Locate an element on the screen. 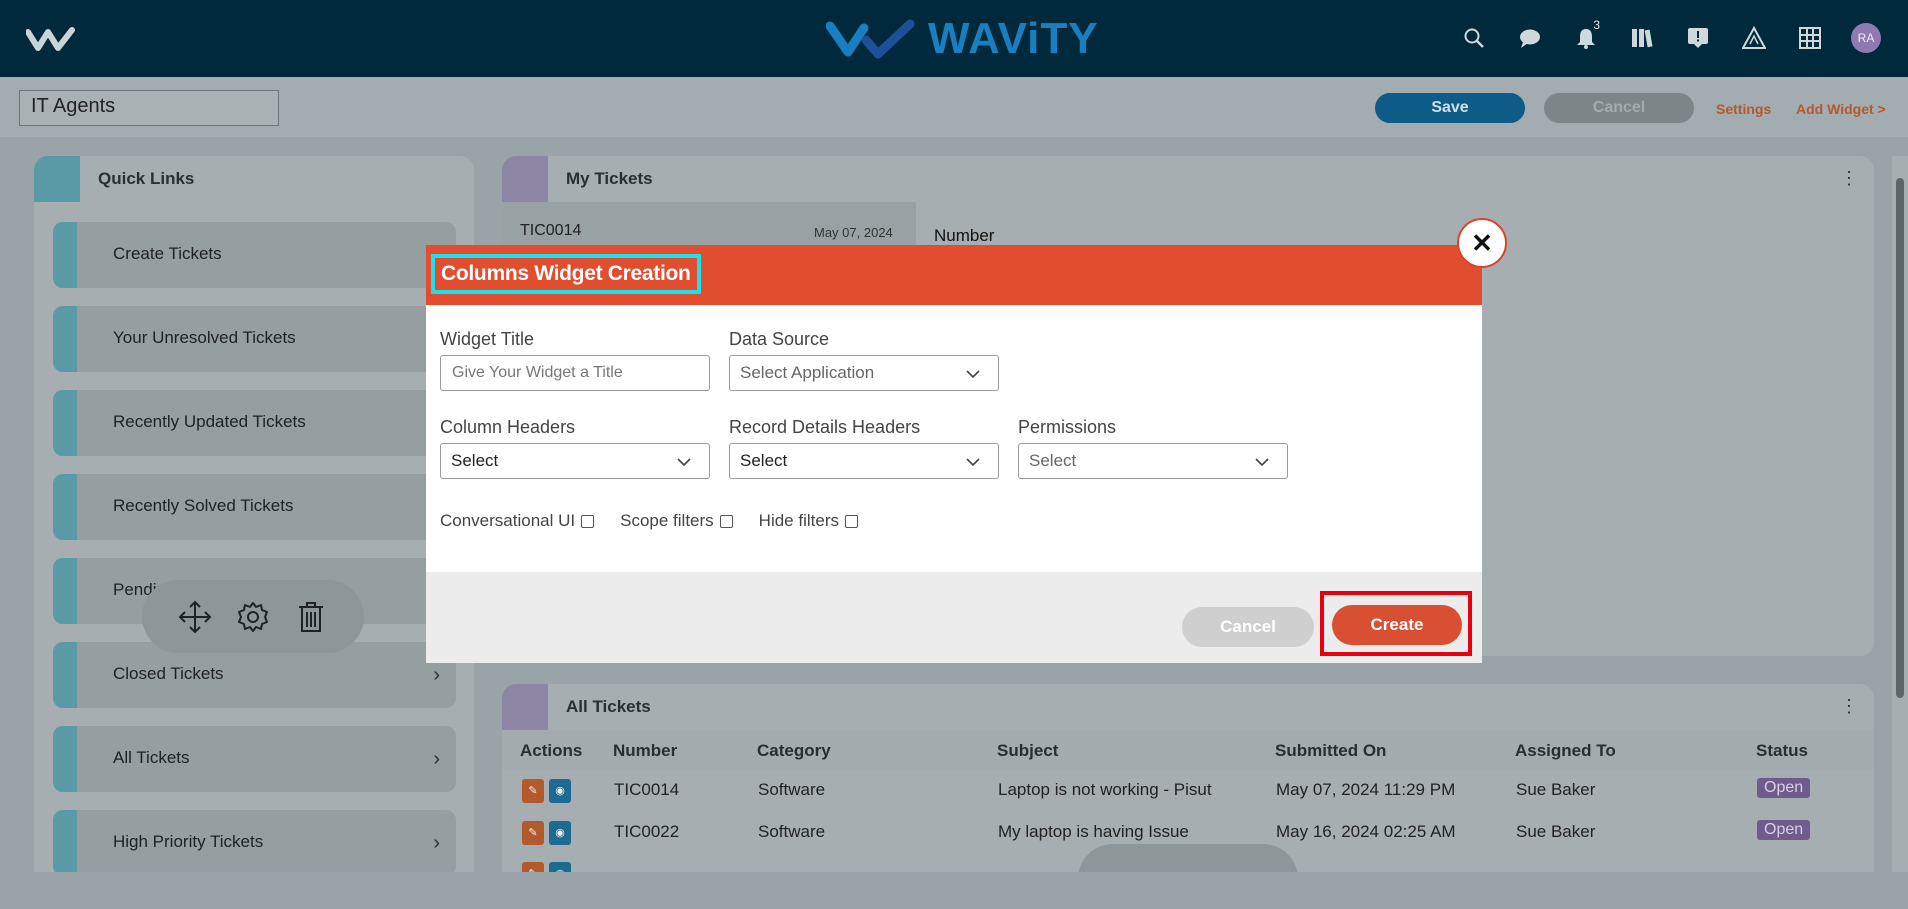  cell-submitted-on: May 07, 2024 11:29 PM is located at coordinates (1366, 789).